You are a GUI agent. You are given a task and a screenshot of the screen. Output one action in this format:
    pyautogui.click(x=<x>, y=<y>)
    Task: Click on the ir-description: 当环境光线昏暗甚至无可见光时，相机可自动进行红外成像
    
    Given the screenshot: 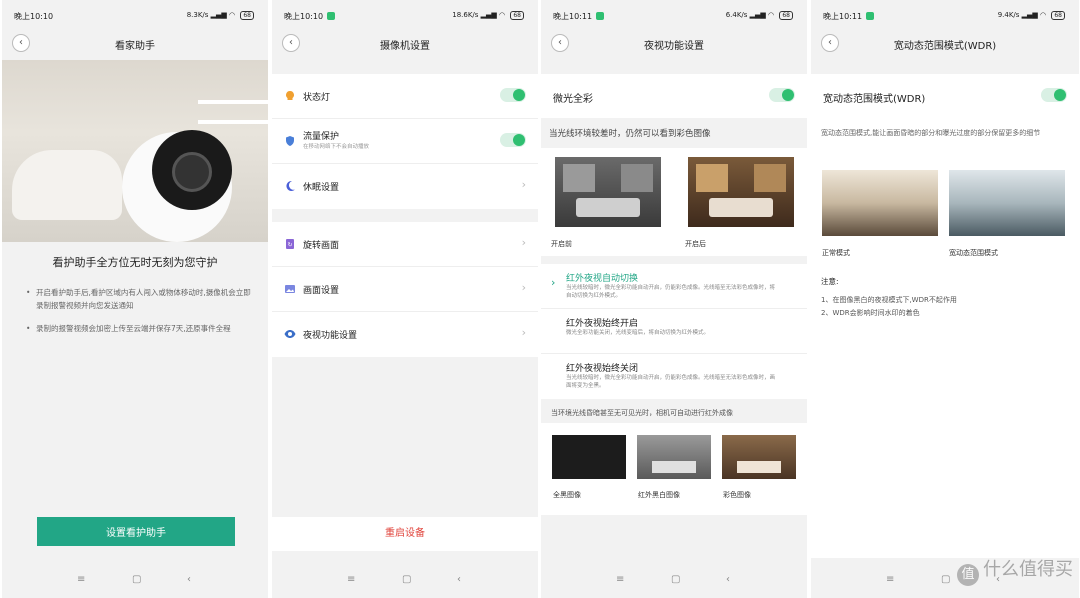 What is the action you would take?
    pyautogui.click(x=642, y=413)
    